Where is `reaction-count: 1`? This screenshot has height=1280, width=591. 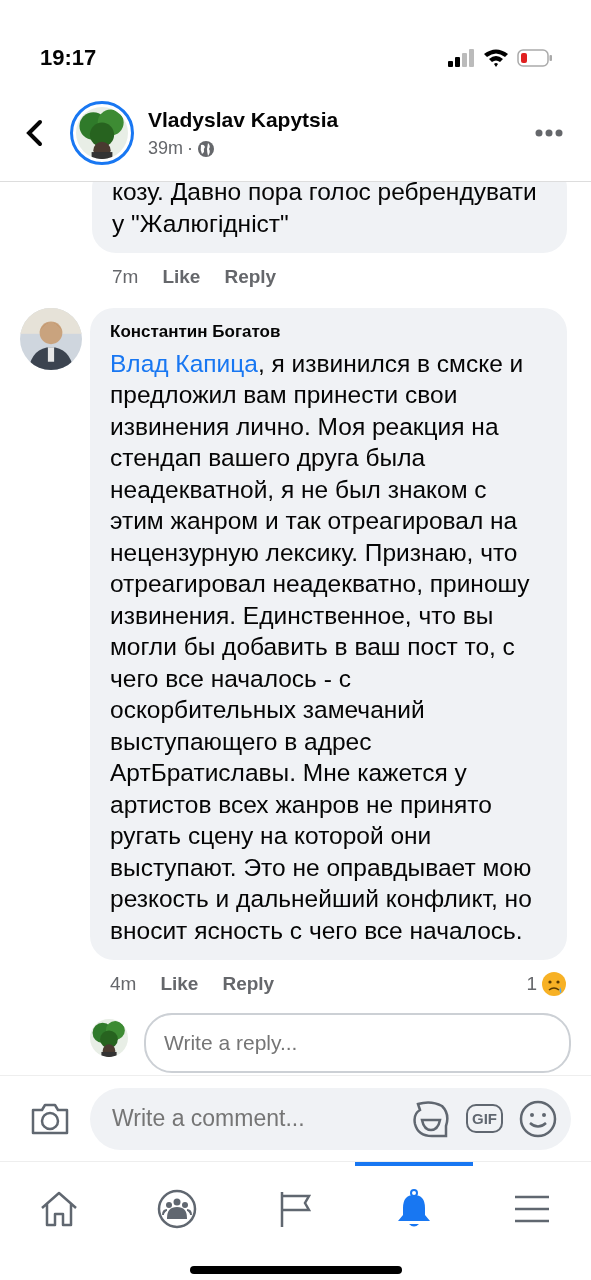
reaction-count: 1 is located at coordinates (531, 984).